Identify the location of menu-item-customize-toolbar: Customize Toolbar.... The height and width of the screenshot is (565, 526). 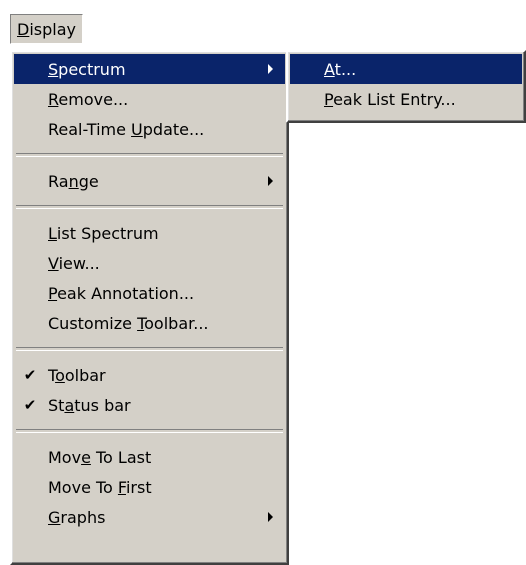
(149, 323).